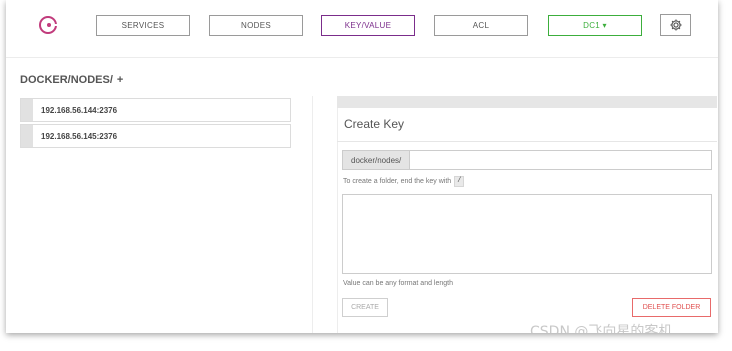 The height and width of the screenshot is (351, 732). What do you see at coordinates (362, 57) in the screenshot?
I see `nav-divider` at bounding box center [362, 57].